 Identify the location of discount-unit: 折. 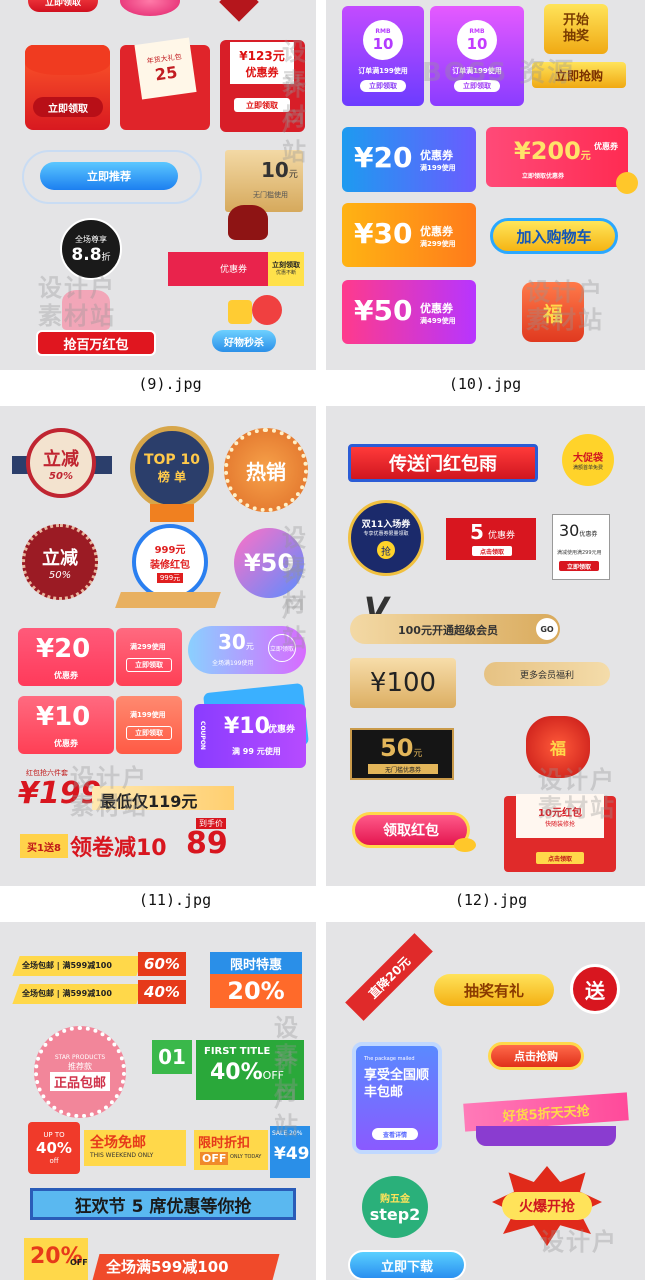
(106, 257).